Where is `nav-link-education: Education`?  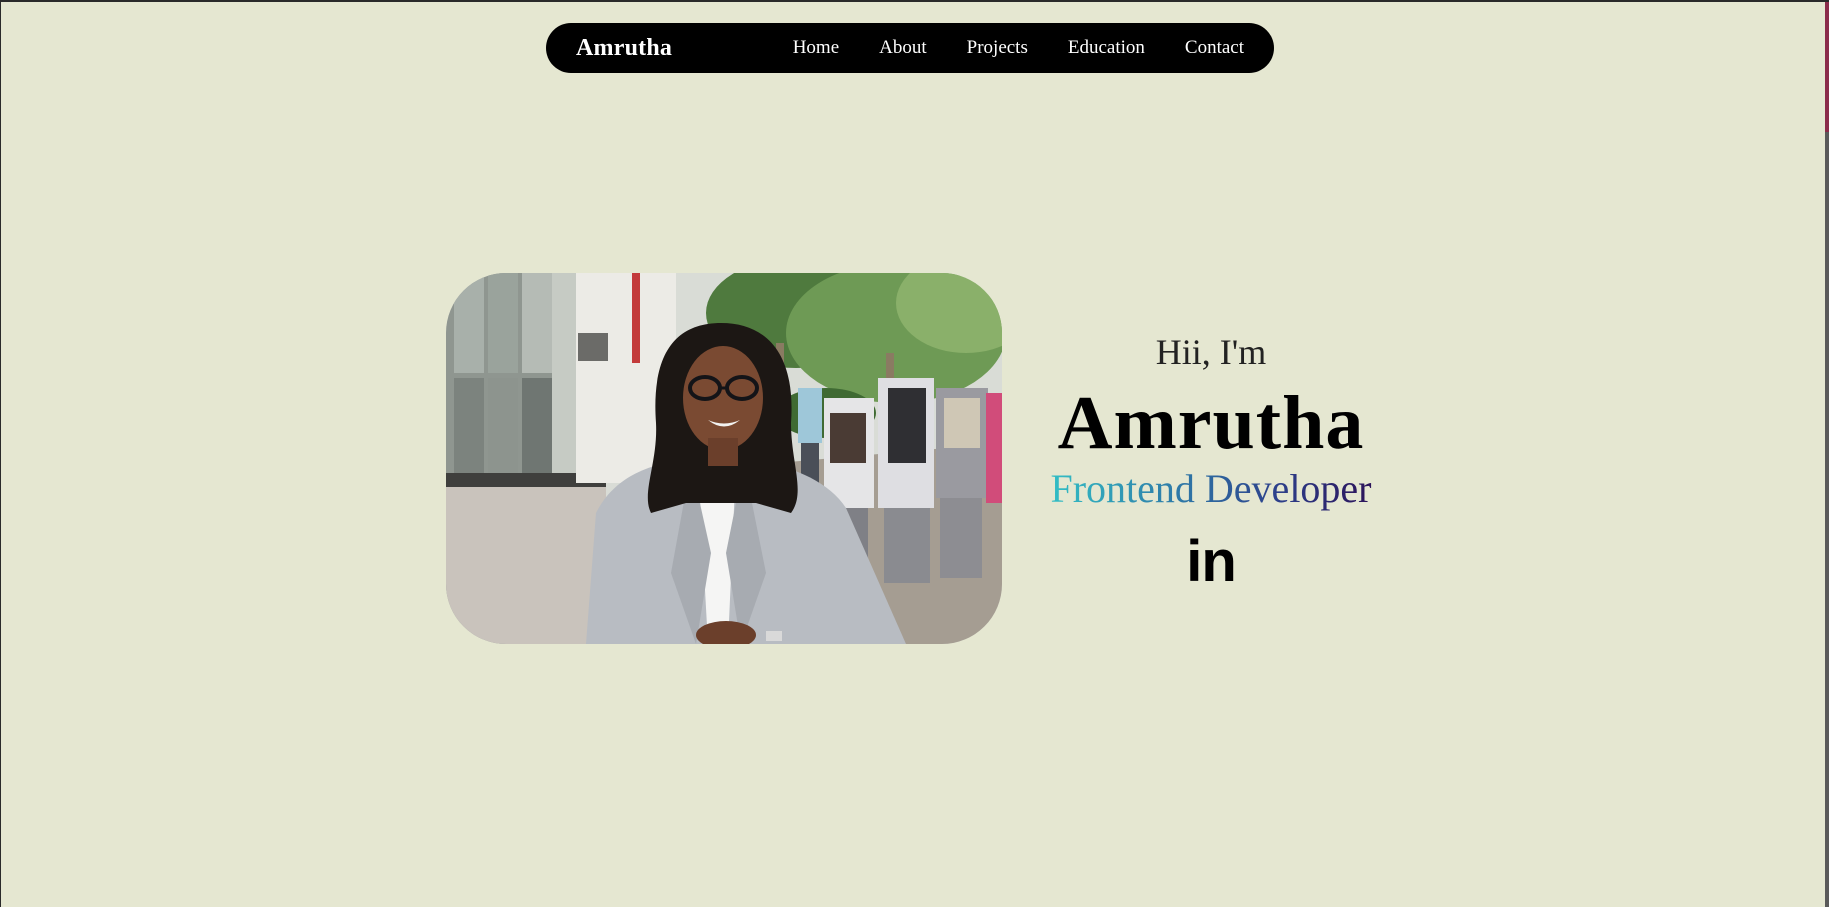
nav-link-education: Education is located at coordinates (1106, 48).